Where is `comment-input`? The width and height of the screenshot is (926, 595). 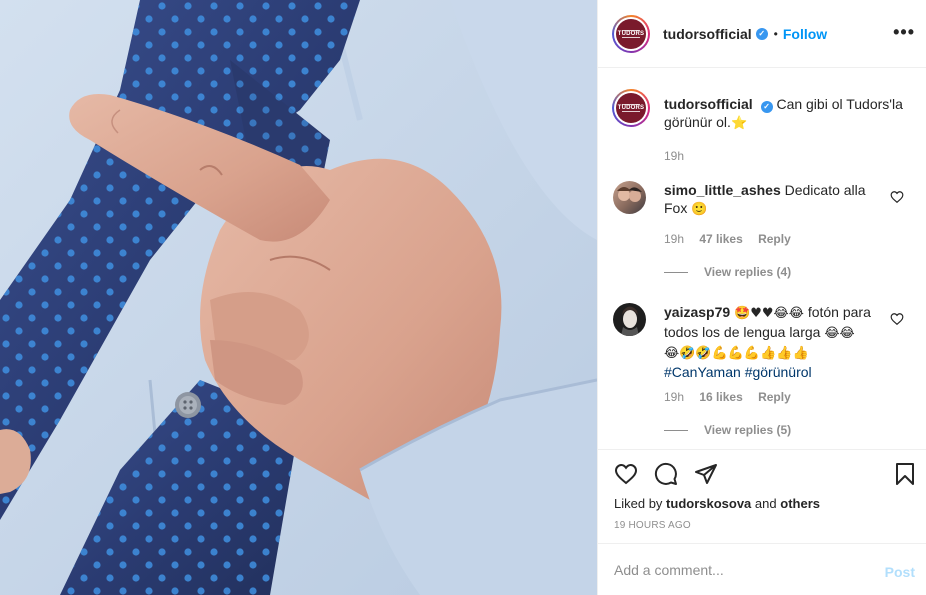
comment-input is located at coordinates (739, 570).